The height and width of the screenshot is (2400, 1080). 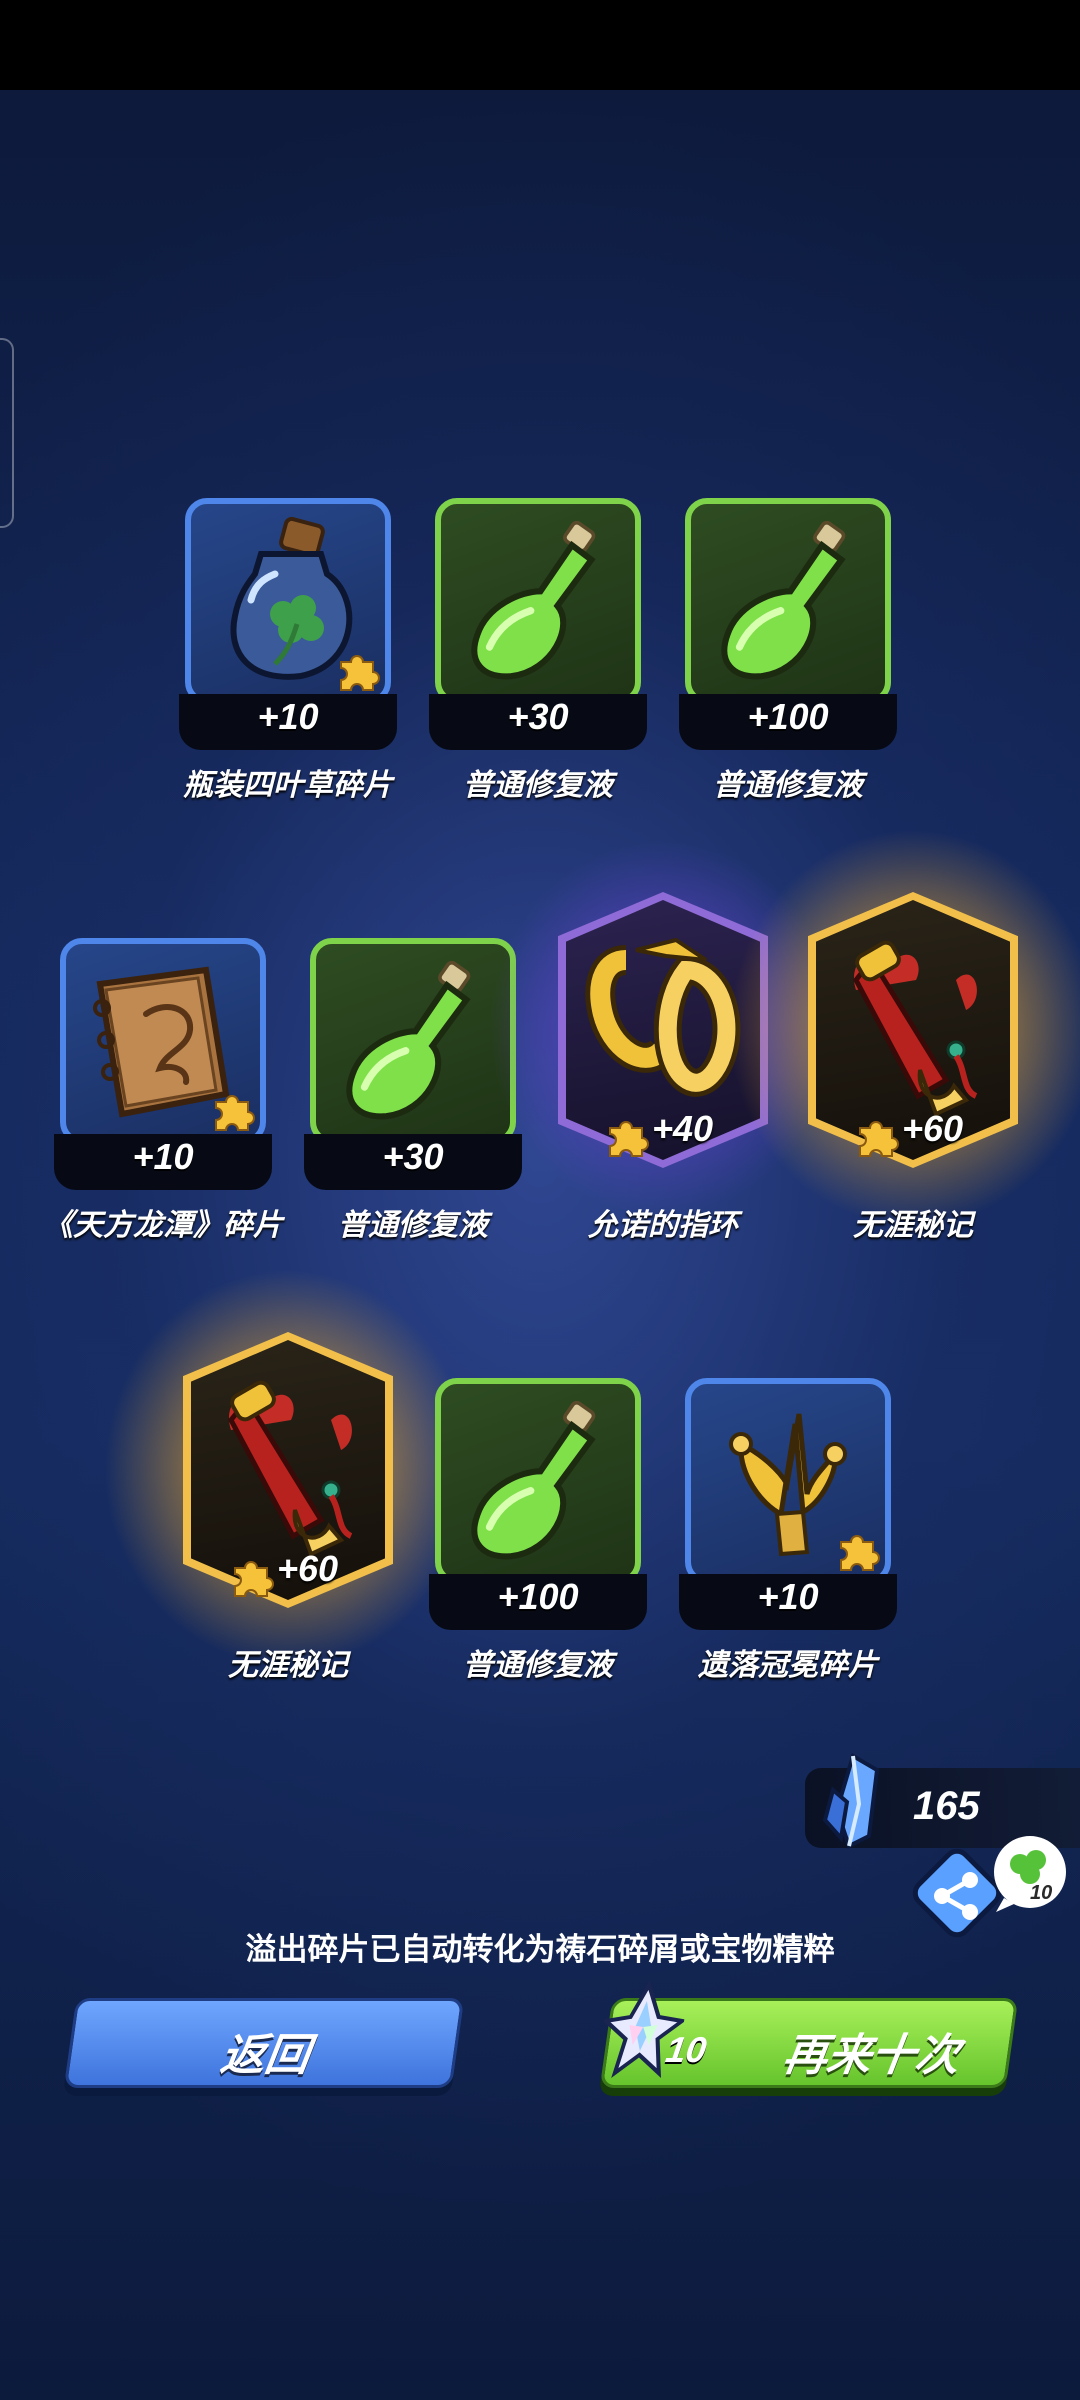 What do you see at coordinates (540, 45) in the screenshot?
I see `status-bar` at bounding box center [540, 45].